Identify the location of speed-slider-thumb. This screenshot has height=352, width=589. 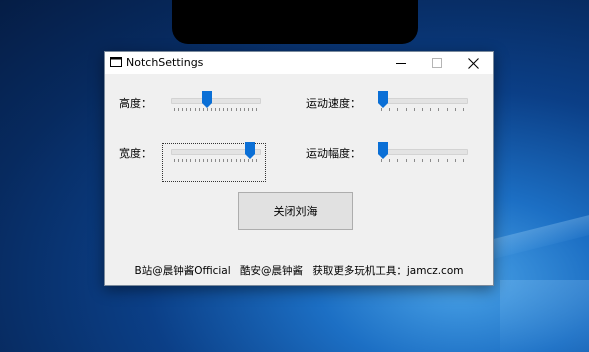
(383, 99).